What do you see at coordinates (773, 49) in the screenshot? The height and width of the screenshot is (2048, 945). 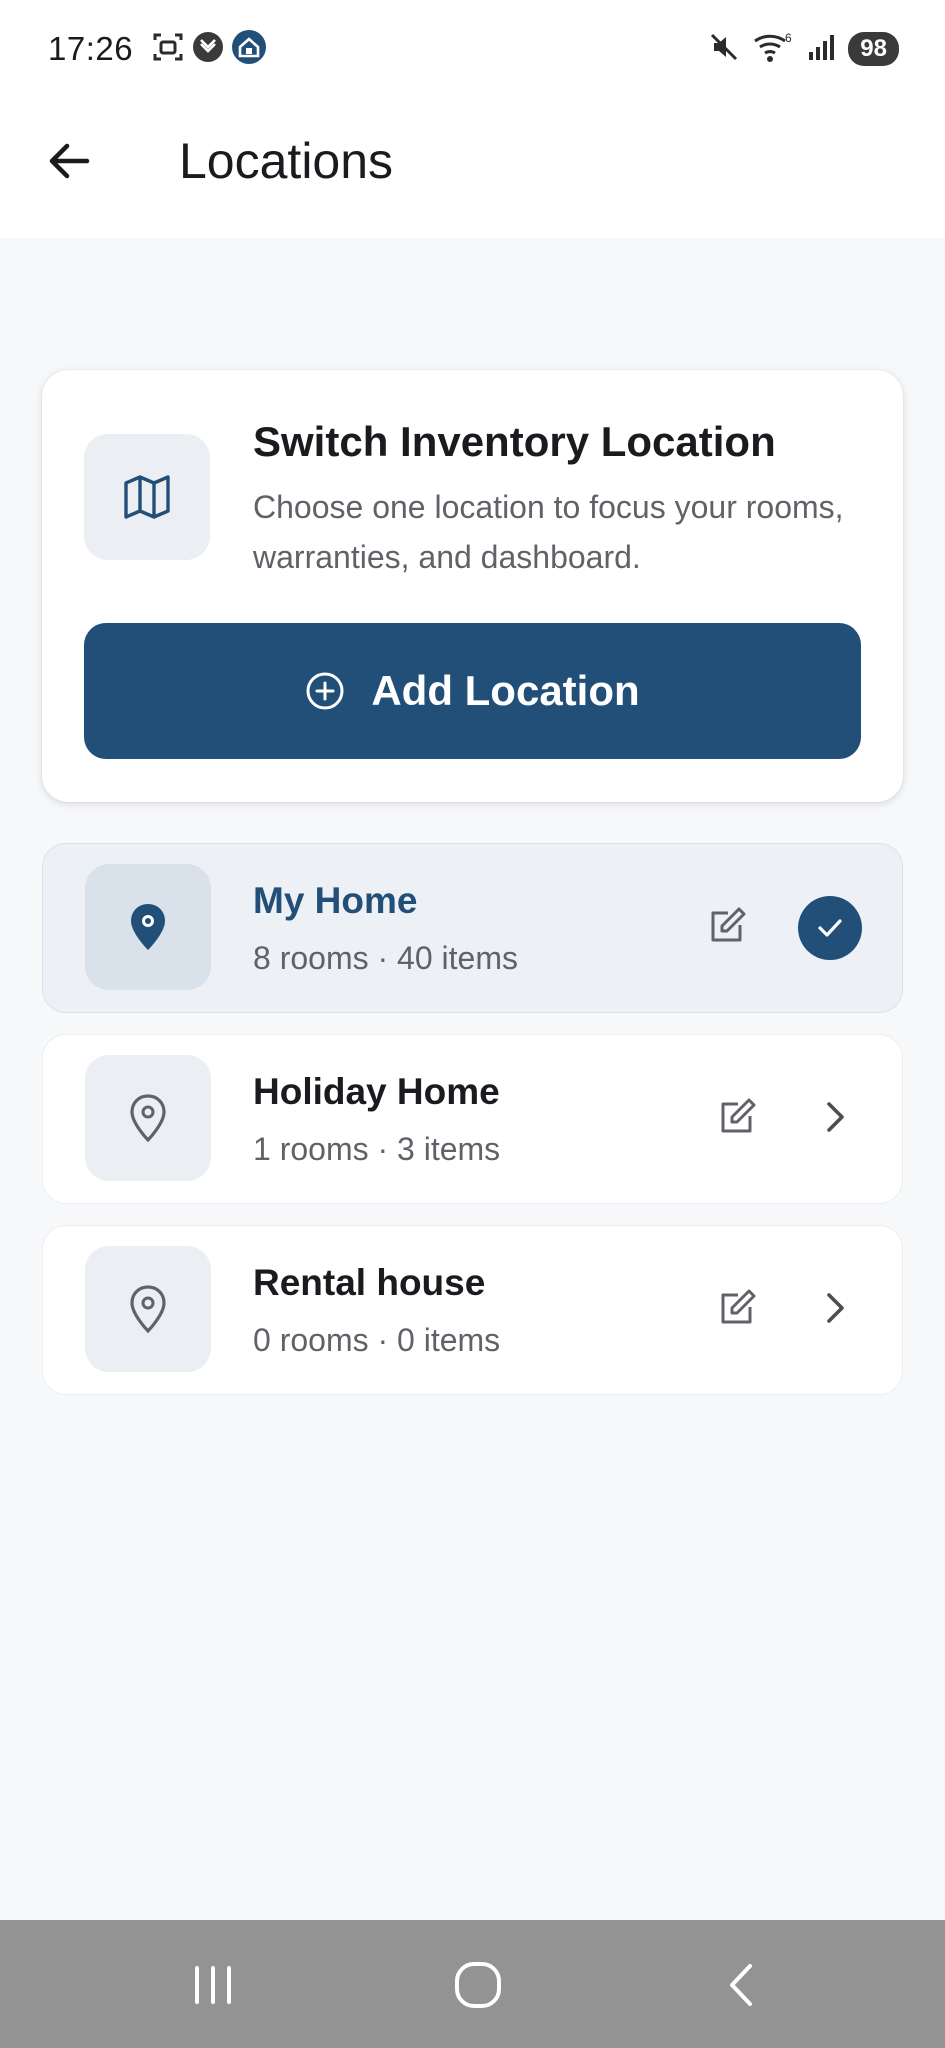 I see `wifi-icon: 6` at bounding box center [773, 49].